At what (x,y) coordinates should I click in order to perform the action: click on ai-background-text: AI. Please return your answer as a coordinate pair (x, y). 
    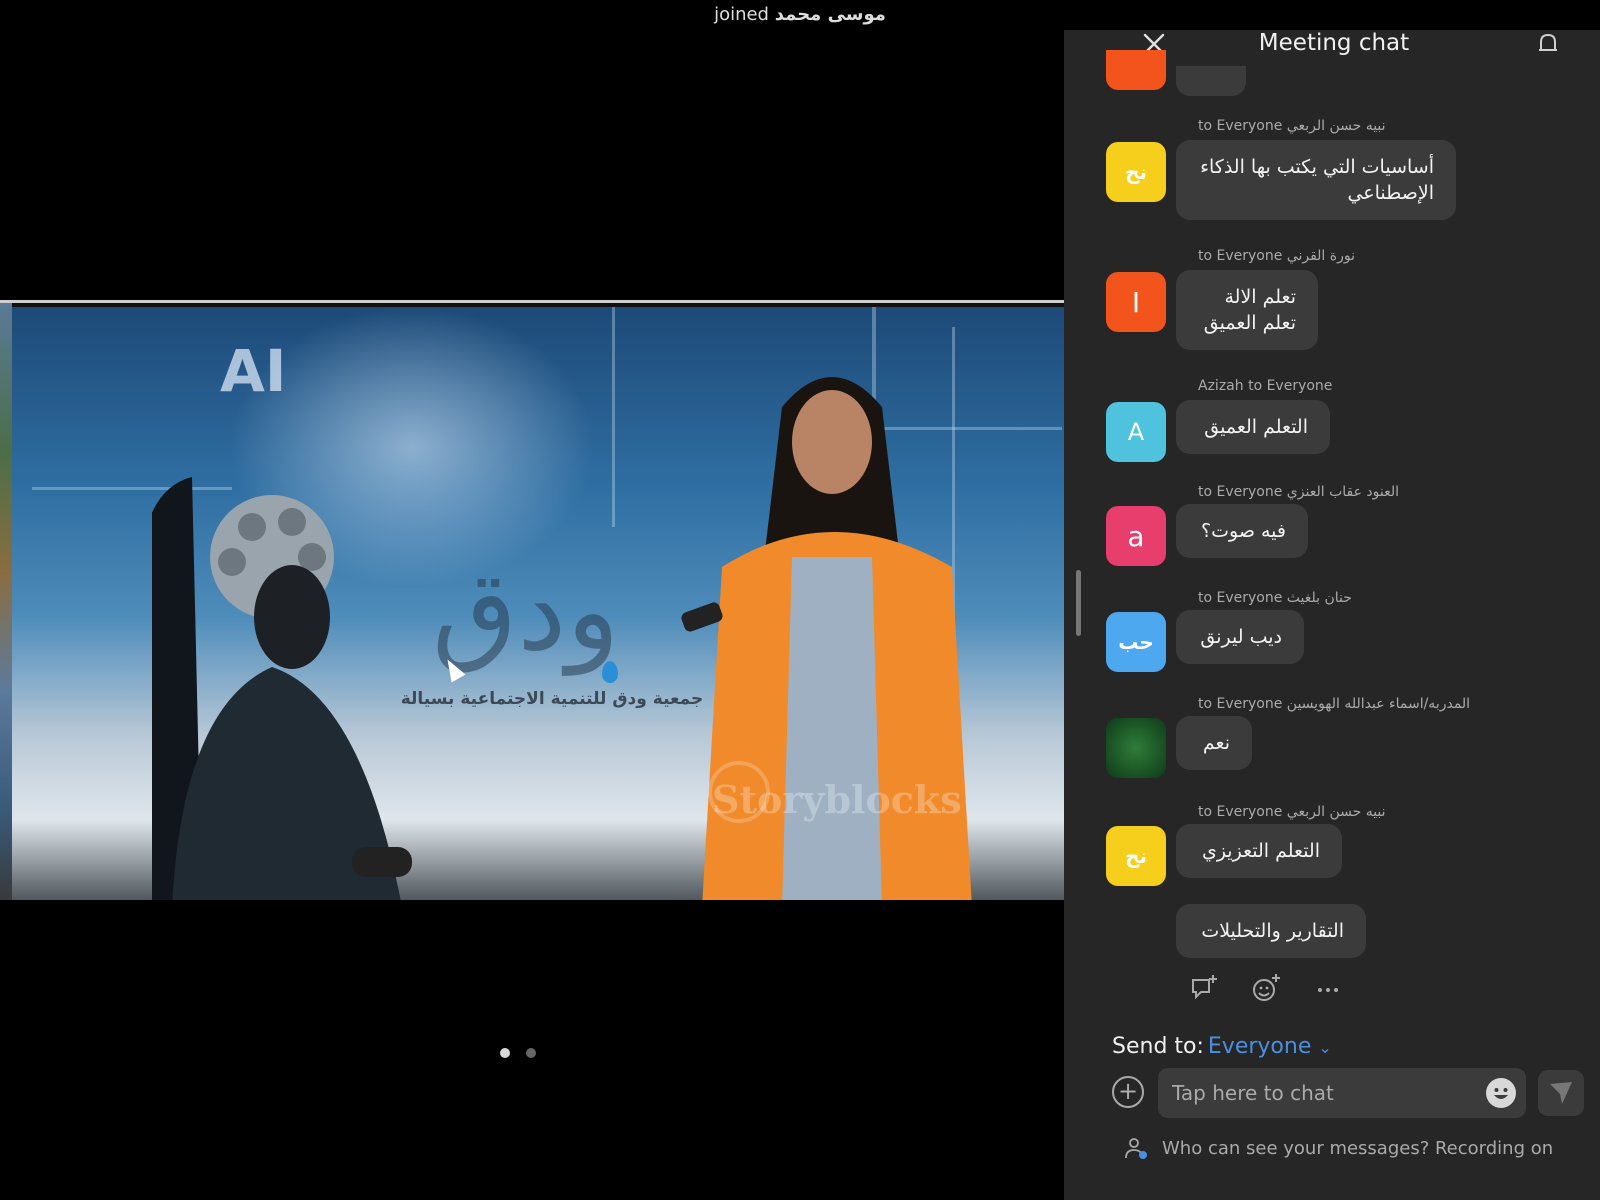
    Looking at the image, I should click on (253, 371).